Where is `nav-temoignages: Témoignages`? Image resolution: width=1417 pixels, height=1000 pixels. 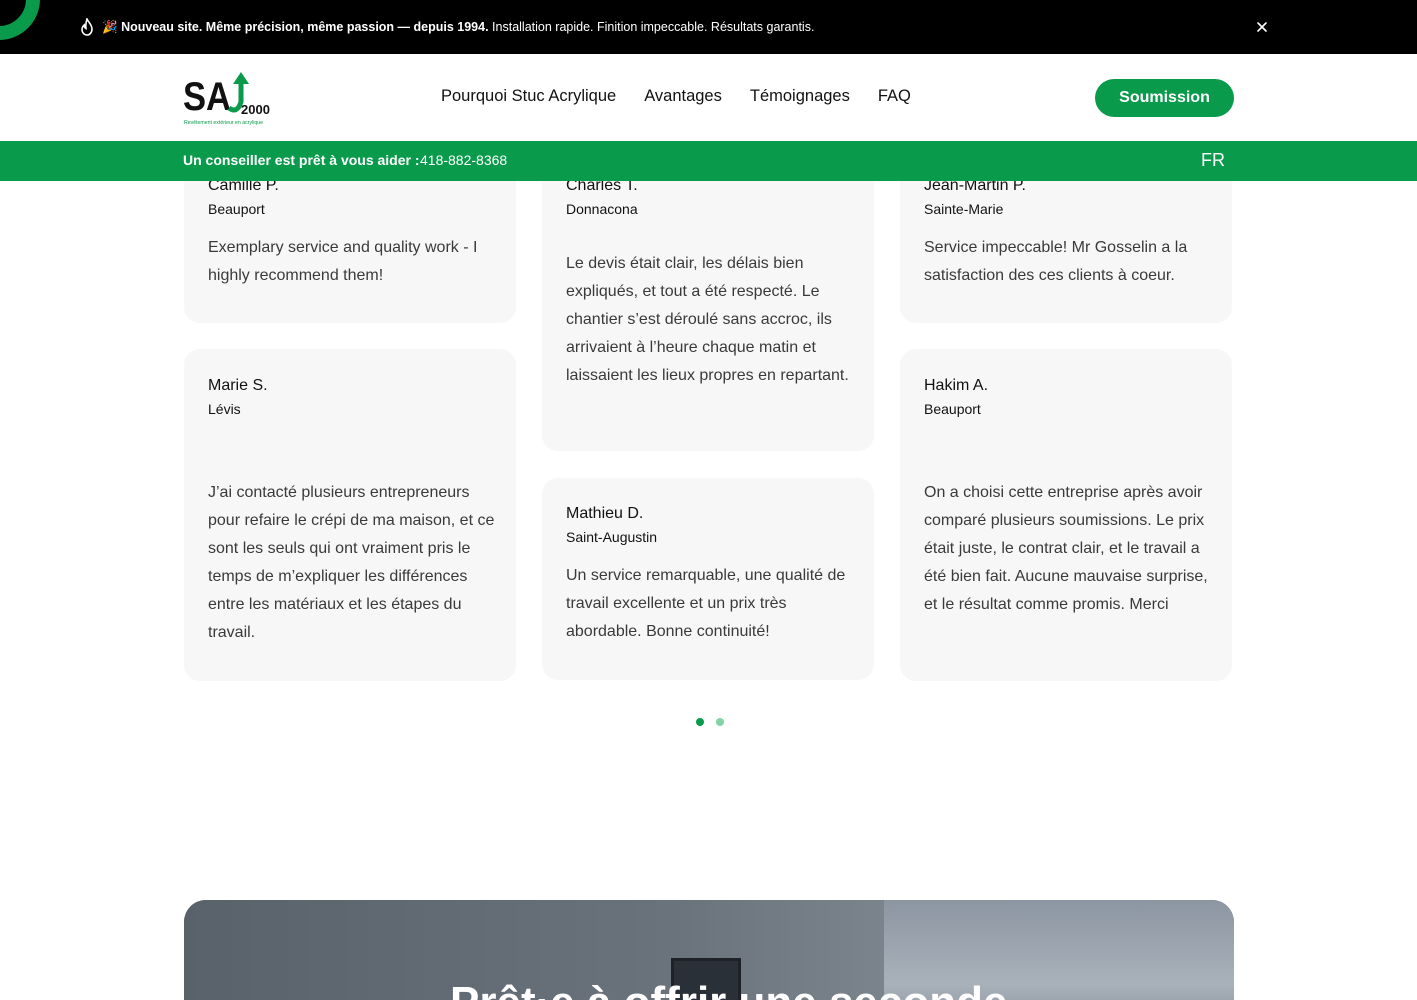 nav-temoignages: Témoignages is located at coordinates (800, 96).